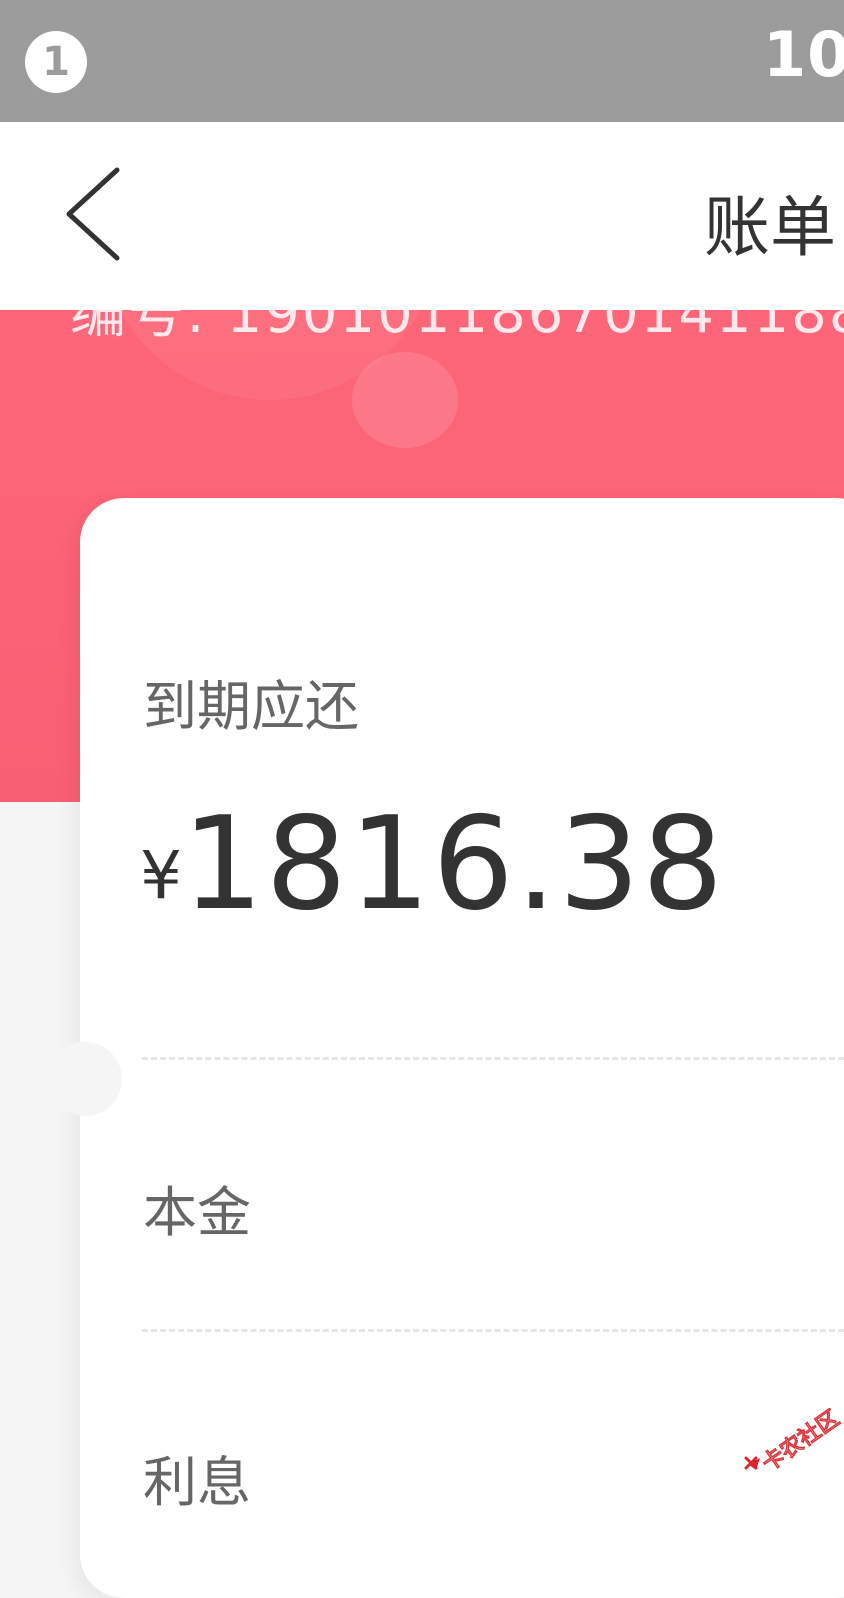 This screenshot has height=1598, width=844. What do you see at coordinates (454, 864) in the screenshot?
I see `amount-value: 1816.38` at bounding box center [454, 864].